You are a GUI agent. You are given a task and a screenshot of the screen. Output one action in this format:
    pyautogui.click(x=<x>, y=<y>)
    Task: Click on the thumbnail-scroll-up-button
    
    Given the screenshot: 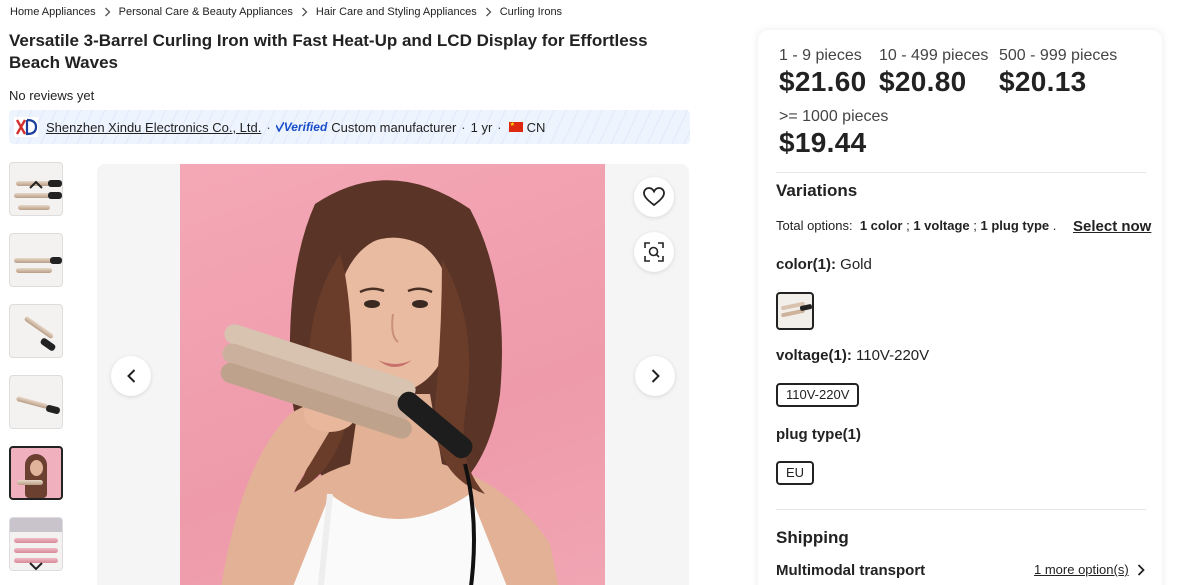 What is the action you would take?
    pyautogui.click(x=36, y=184)
    